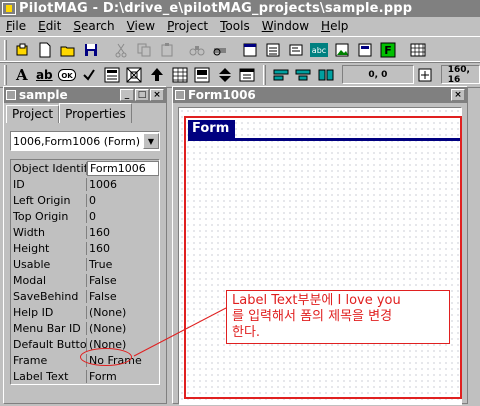  I want to click on button-tool-icon: OK, so click(67, 74).